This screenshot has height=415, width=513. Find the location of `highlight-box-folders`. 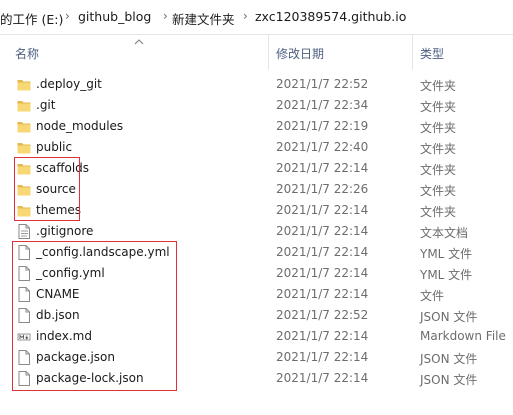

highlight-box-folders is located at coordinates (47, 189).